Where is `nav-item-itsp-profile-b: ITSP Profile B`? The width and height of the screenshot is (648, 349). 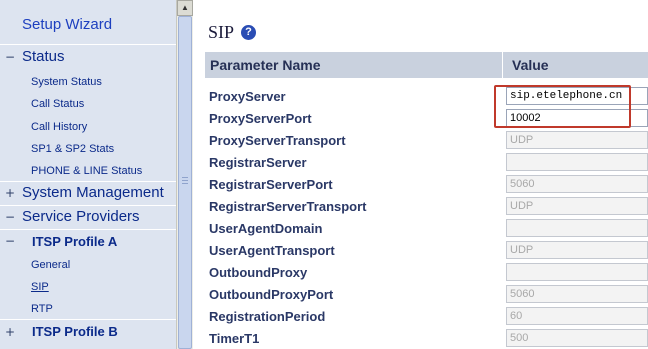
nav-item-itsp-profile-b: ITSP Profile B is located at coordinates (88, 332).